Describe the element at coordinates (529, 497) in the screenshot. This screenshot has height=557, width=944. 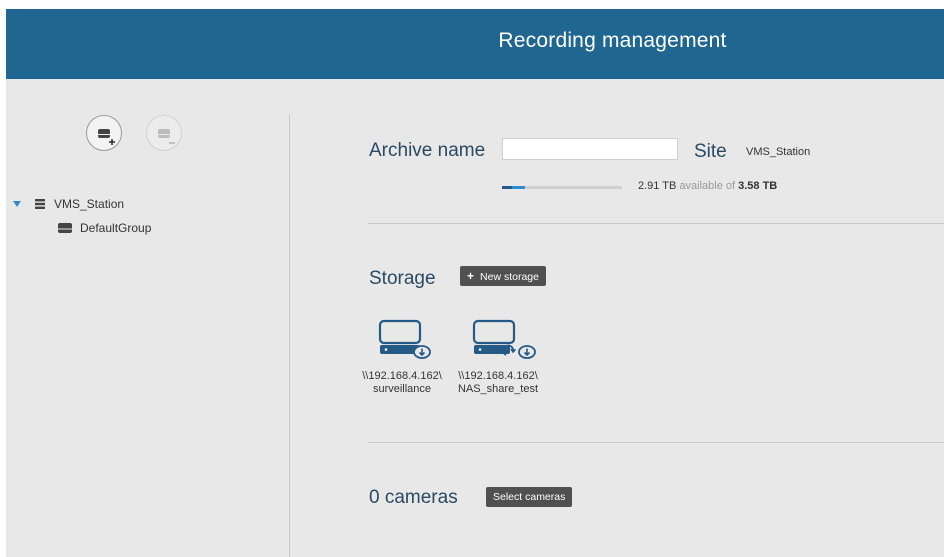
I see `select-cameras-button: Select cameras` at that location.